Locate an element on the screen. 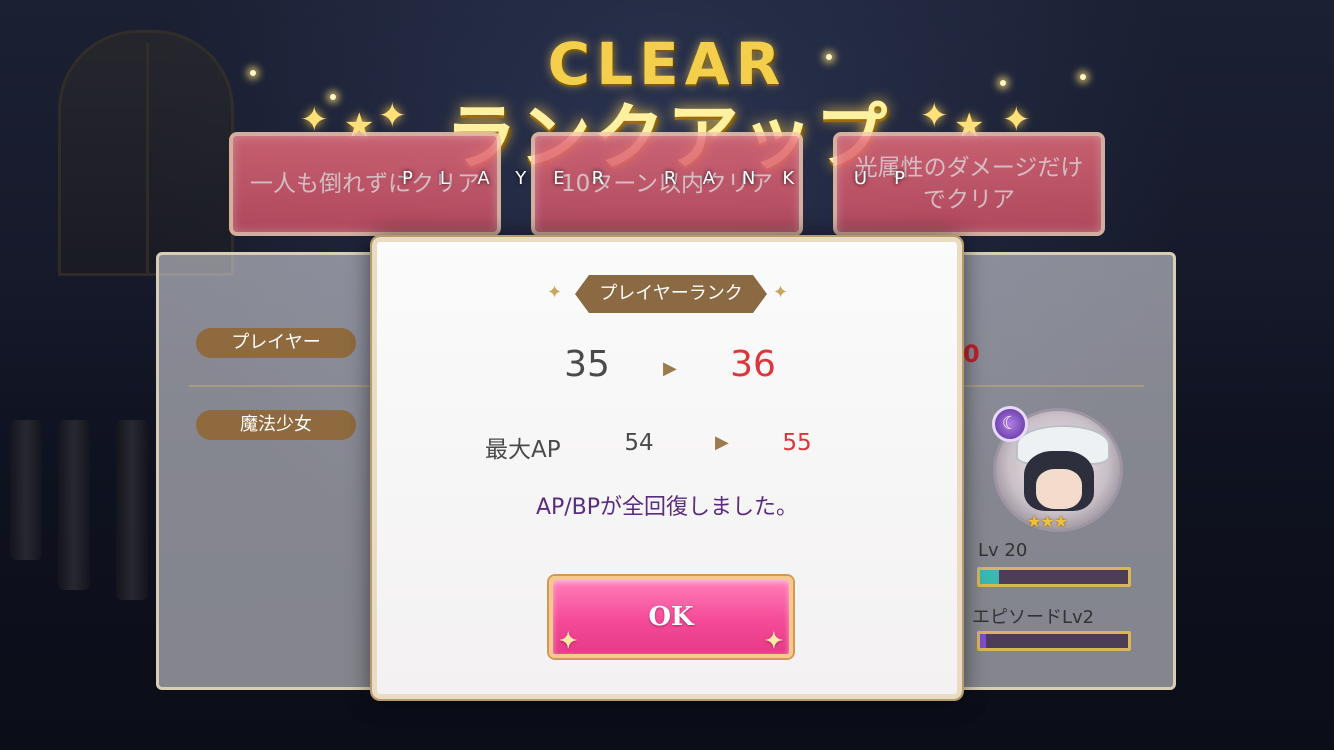 Image resolution: width=1334 pixels, height=750 pixels. ok-button-label: OK is located at coordinates (671, 617).